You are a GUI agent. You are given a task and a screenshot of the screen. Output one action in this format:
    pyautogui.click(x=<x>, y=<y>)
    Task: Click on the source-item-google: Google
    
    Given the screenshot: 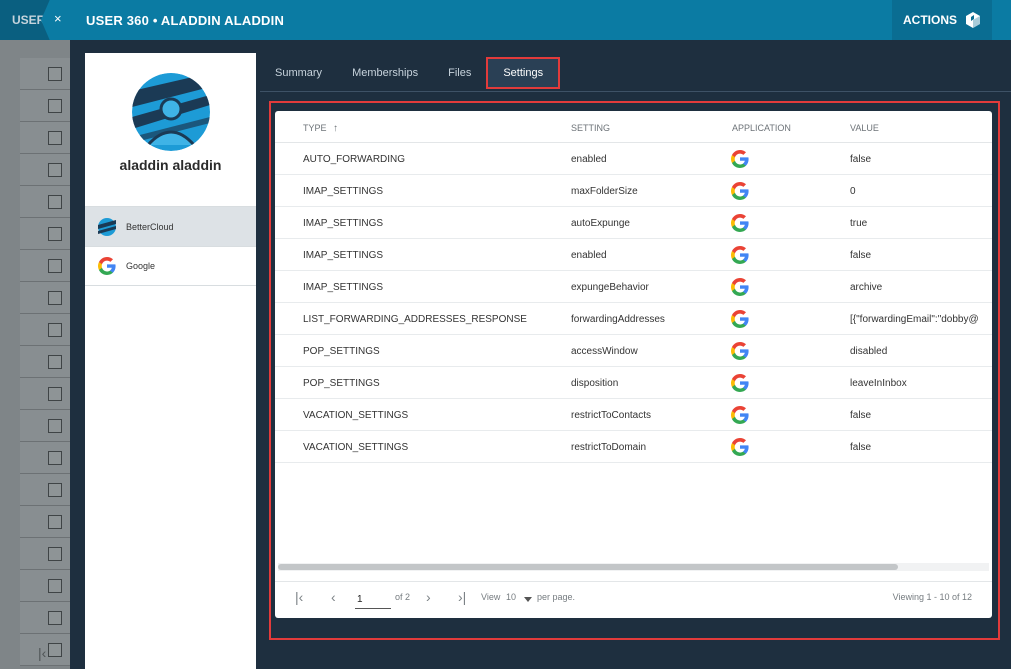 What is the action you would take?
    pyautogui.click(x=170, y=266)
    